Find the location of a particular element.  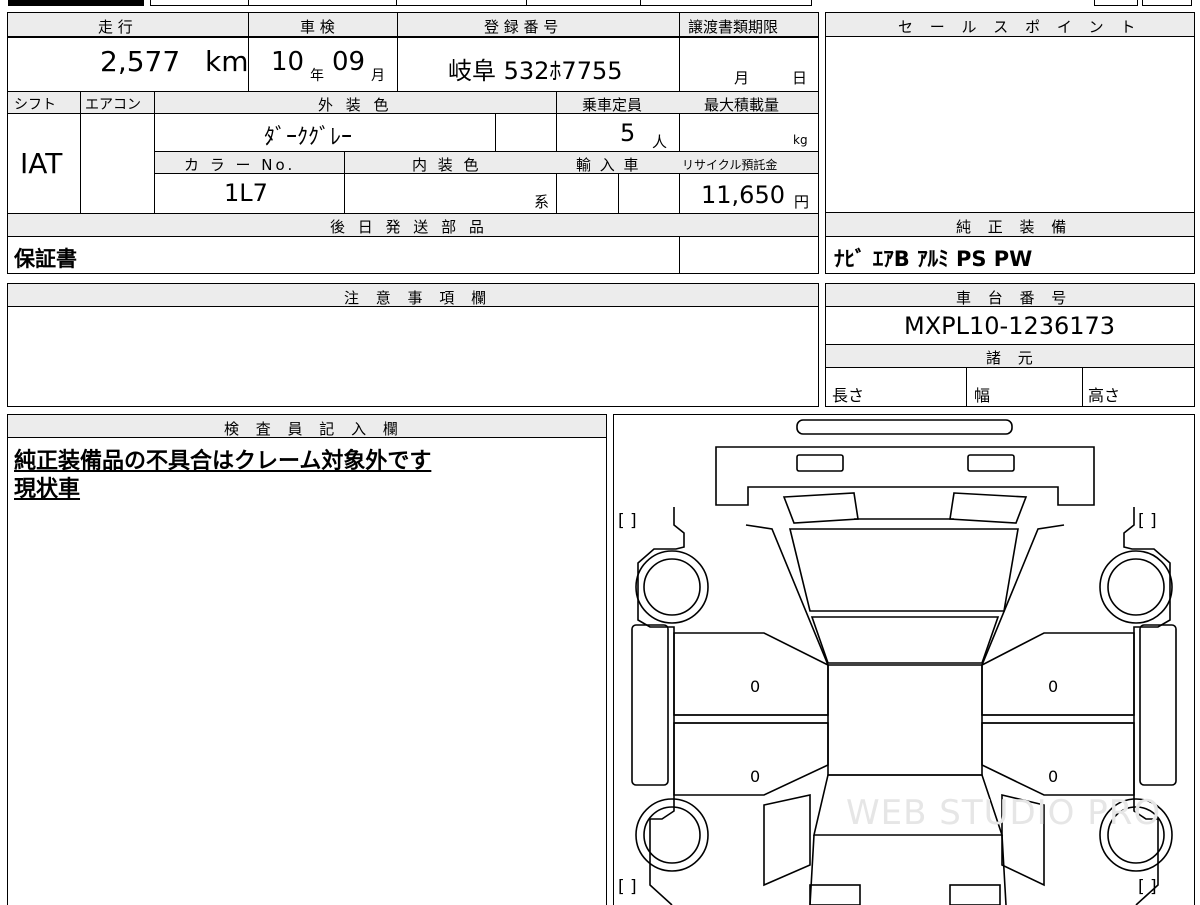

sill-left is located at coordinates (650, 705).